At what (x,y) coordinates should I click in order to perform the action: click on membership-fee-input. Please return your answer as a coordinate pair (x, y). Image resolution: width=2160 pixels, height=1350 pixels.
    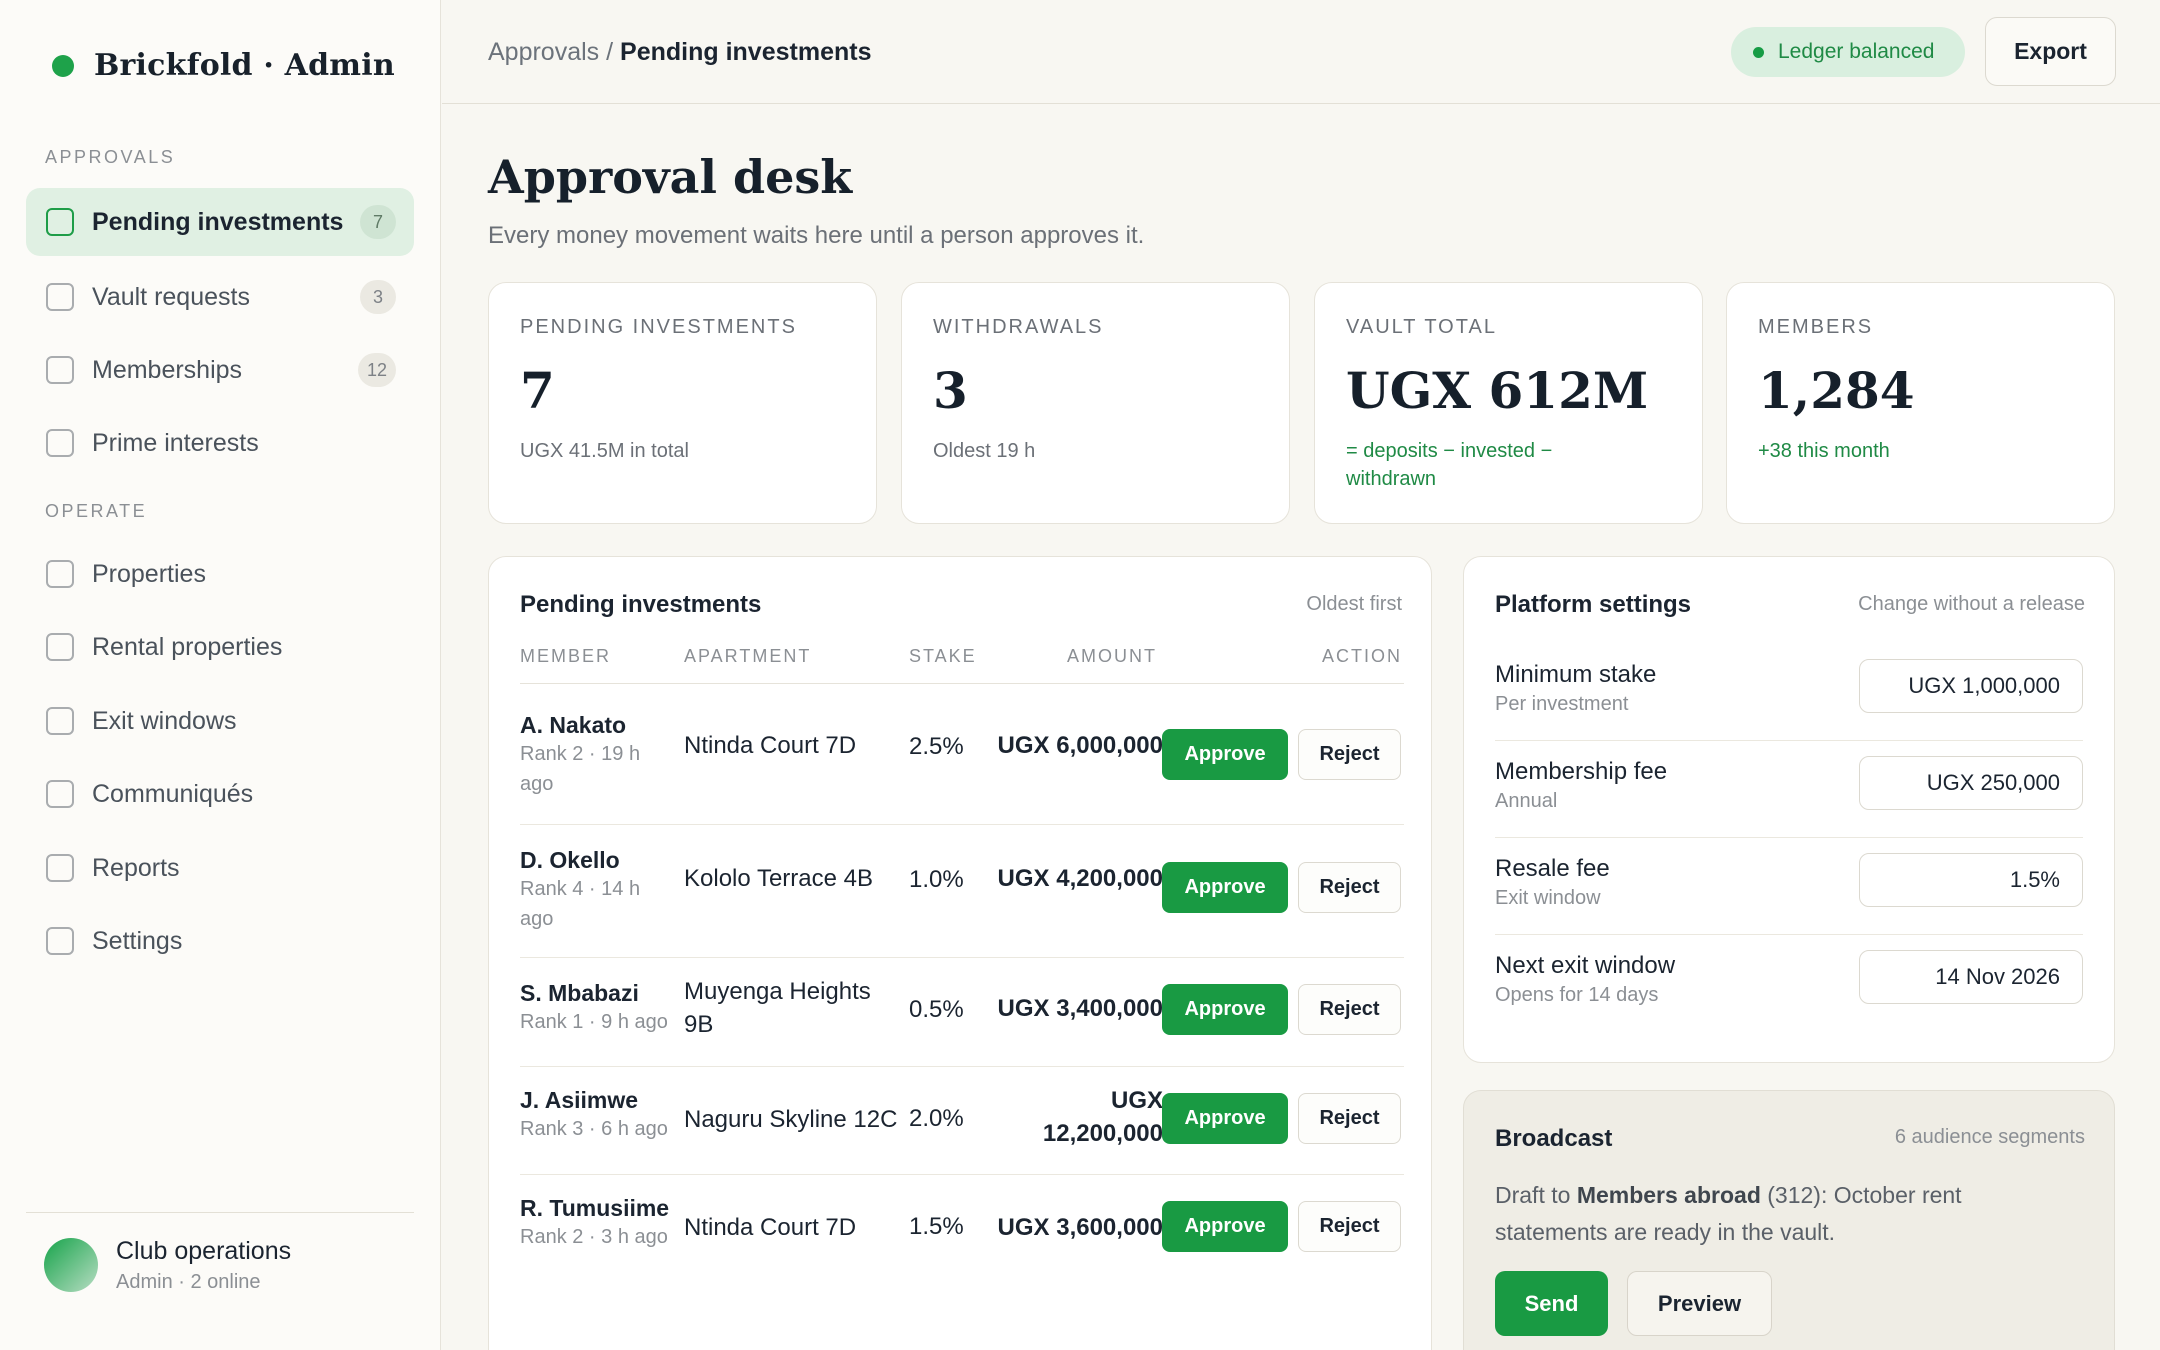
    Looking at the image, I should click on (1971, 783).